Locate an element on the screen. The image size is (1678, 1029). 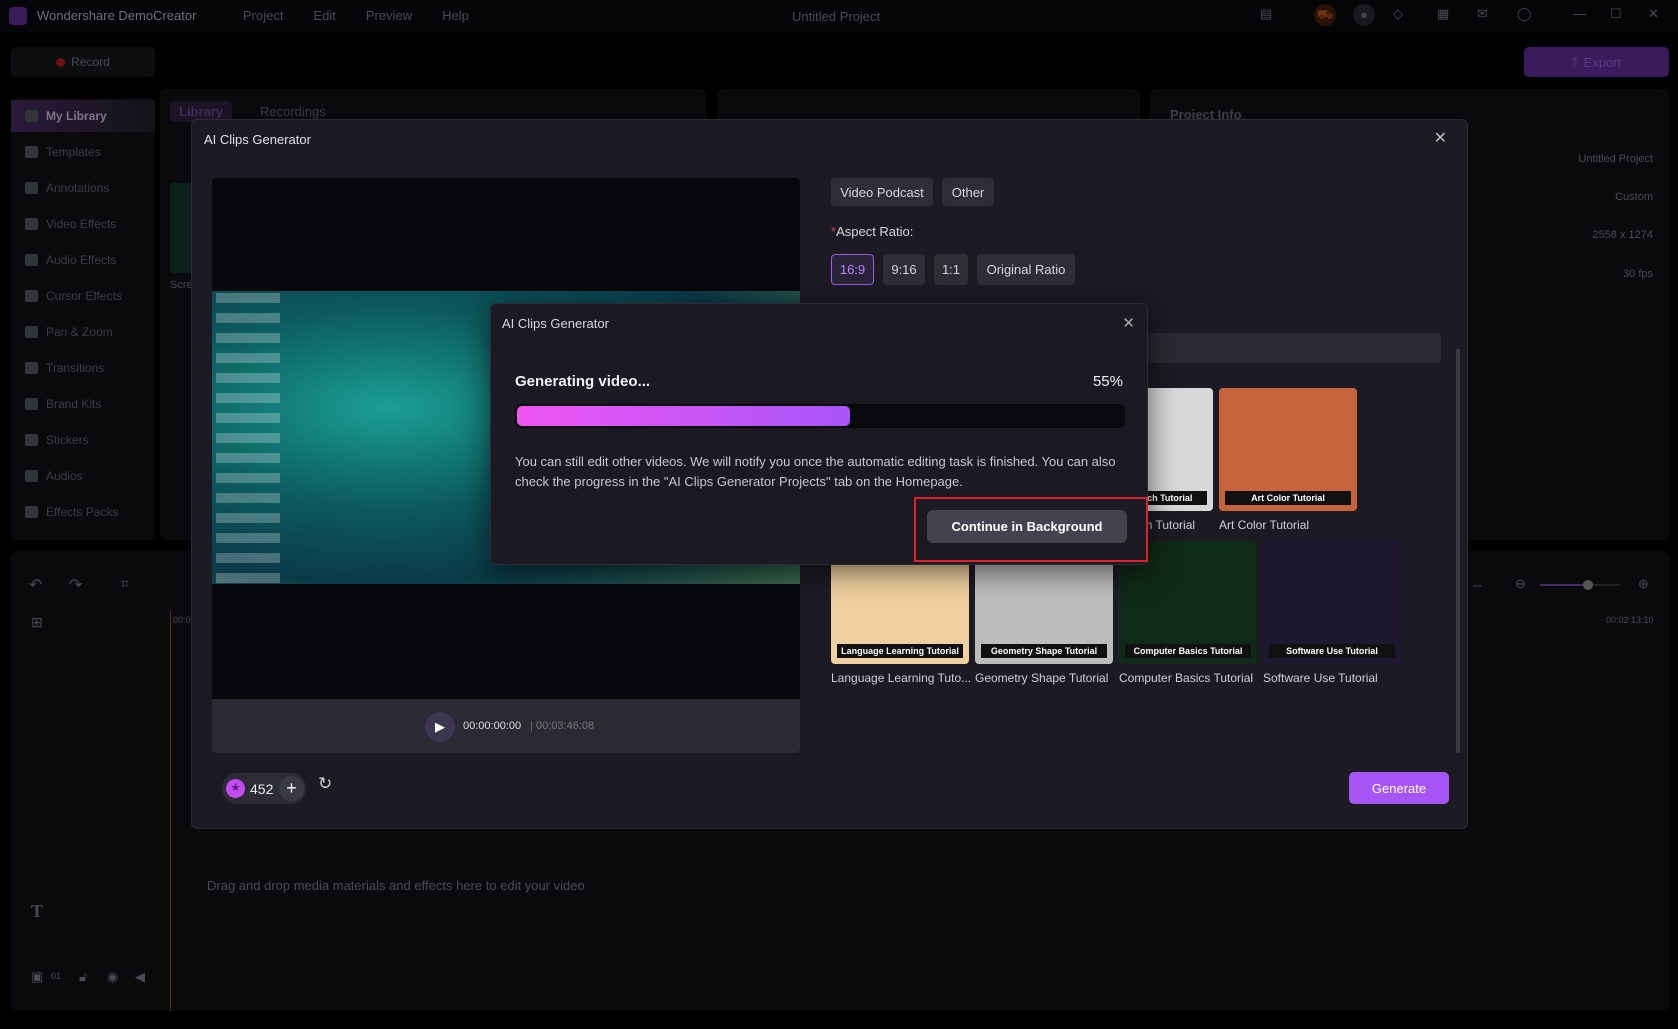
sidebar-item-templates: Templates is located at coordinates (83, 152).